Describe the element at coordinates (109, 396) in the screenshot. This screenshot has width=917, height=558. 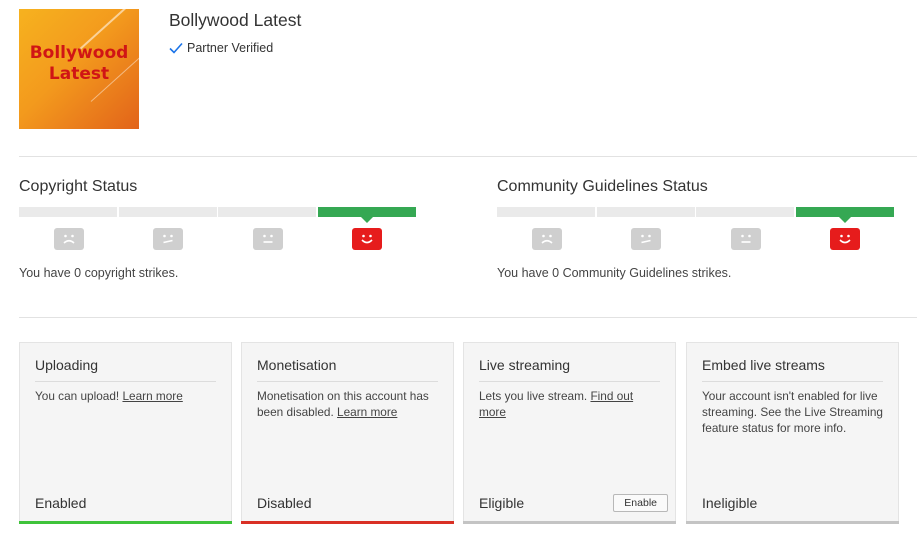
I see `card-description: You can upload! Learn more` at that location.